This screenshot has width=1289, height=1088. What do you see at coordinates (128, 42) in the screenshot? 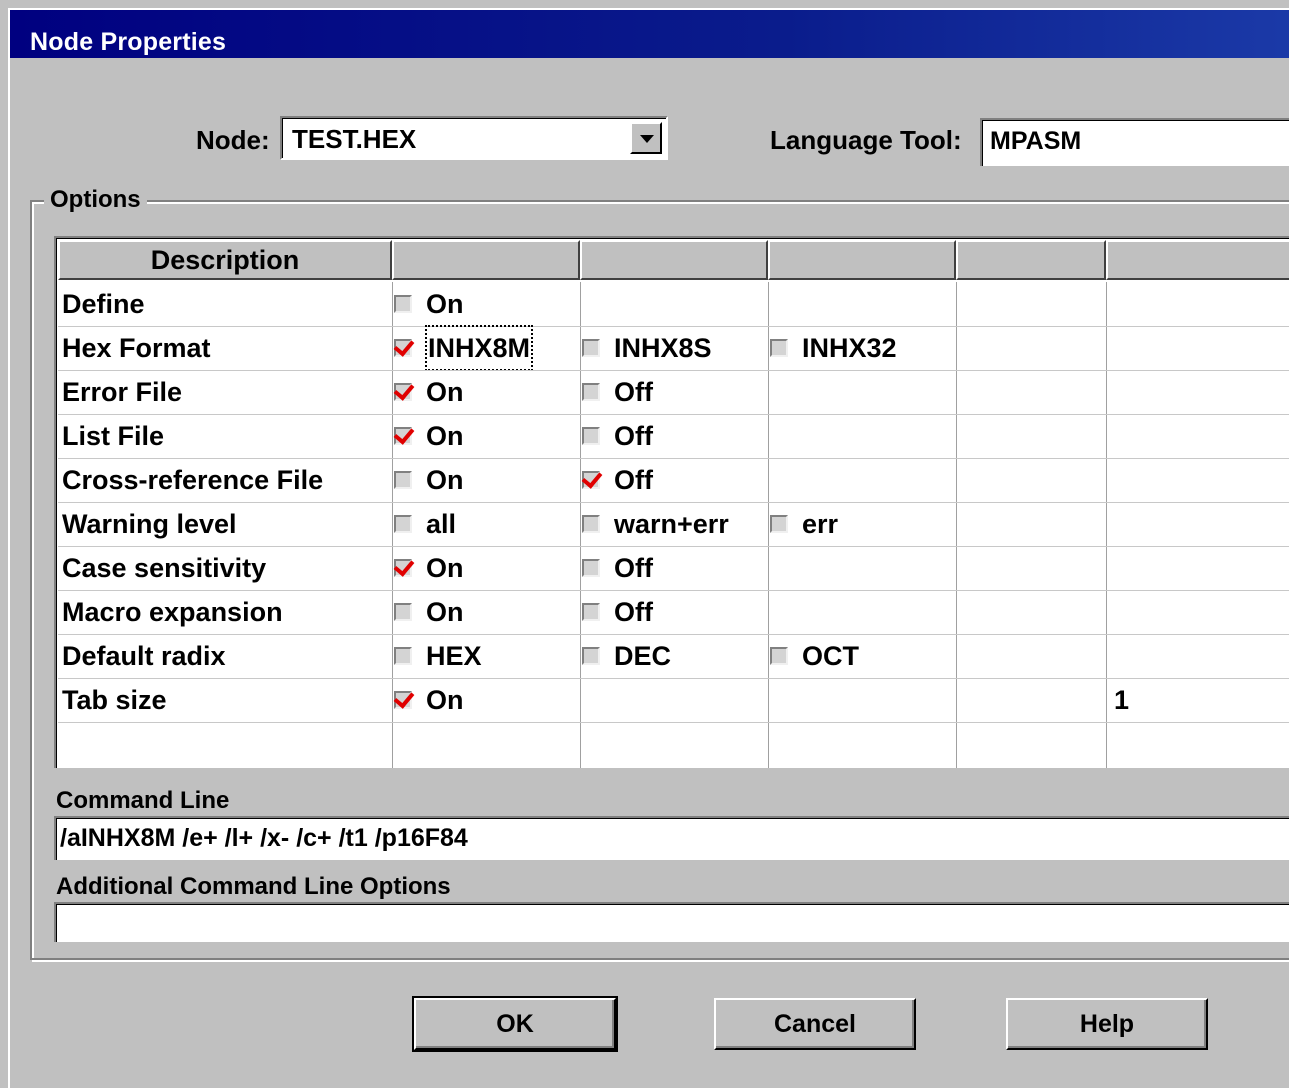
I see `window-title: Node Properties` at bounding box center [128, 42].